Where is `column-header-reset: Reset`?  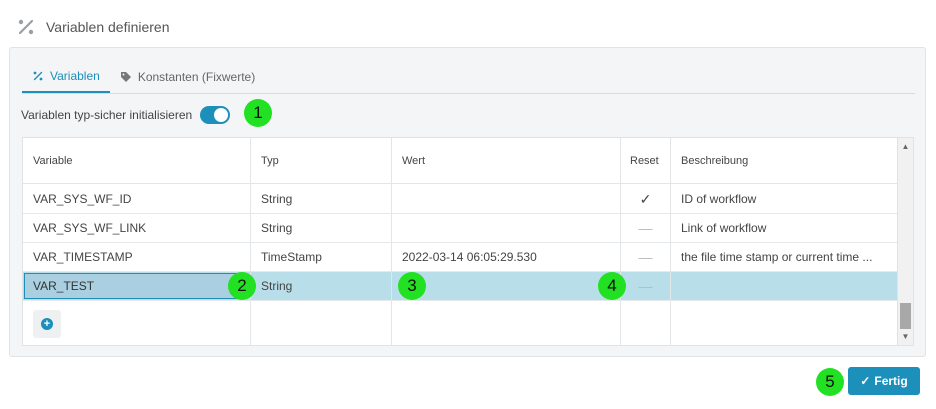
column-header-reset: Reset is located at coordinates (645, 161).